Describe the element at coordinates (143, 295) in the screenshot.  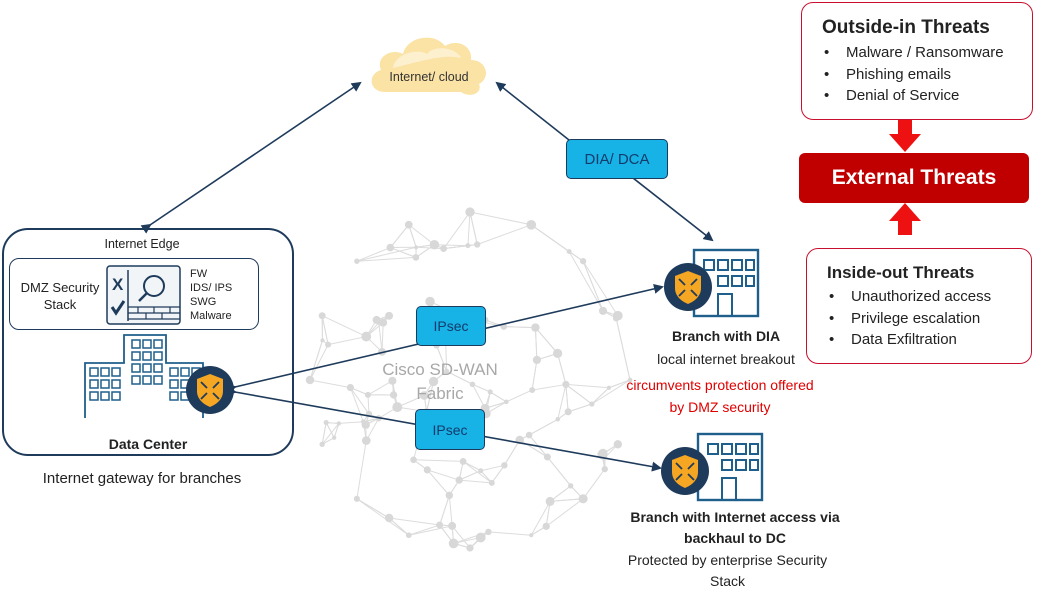
I see `security-stack-icon: X` at that location.